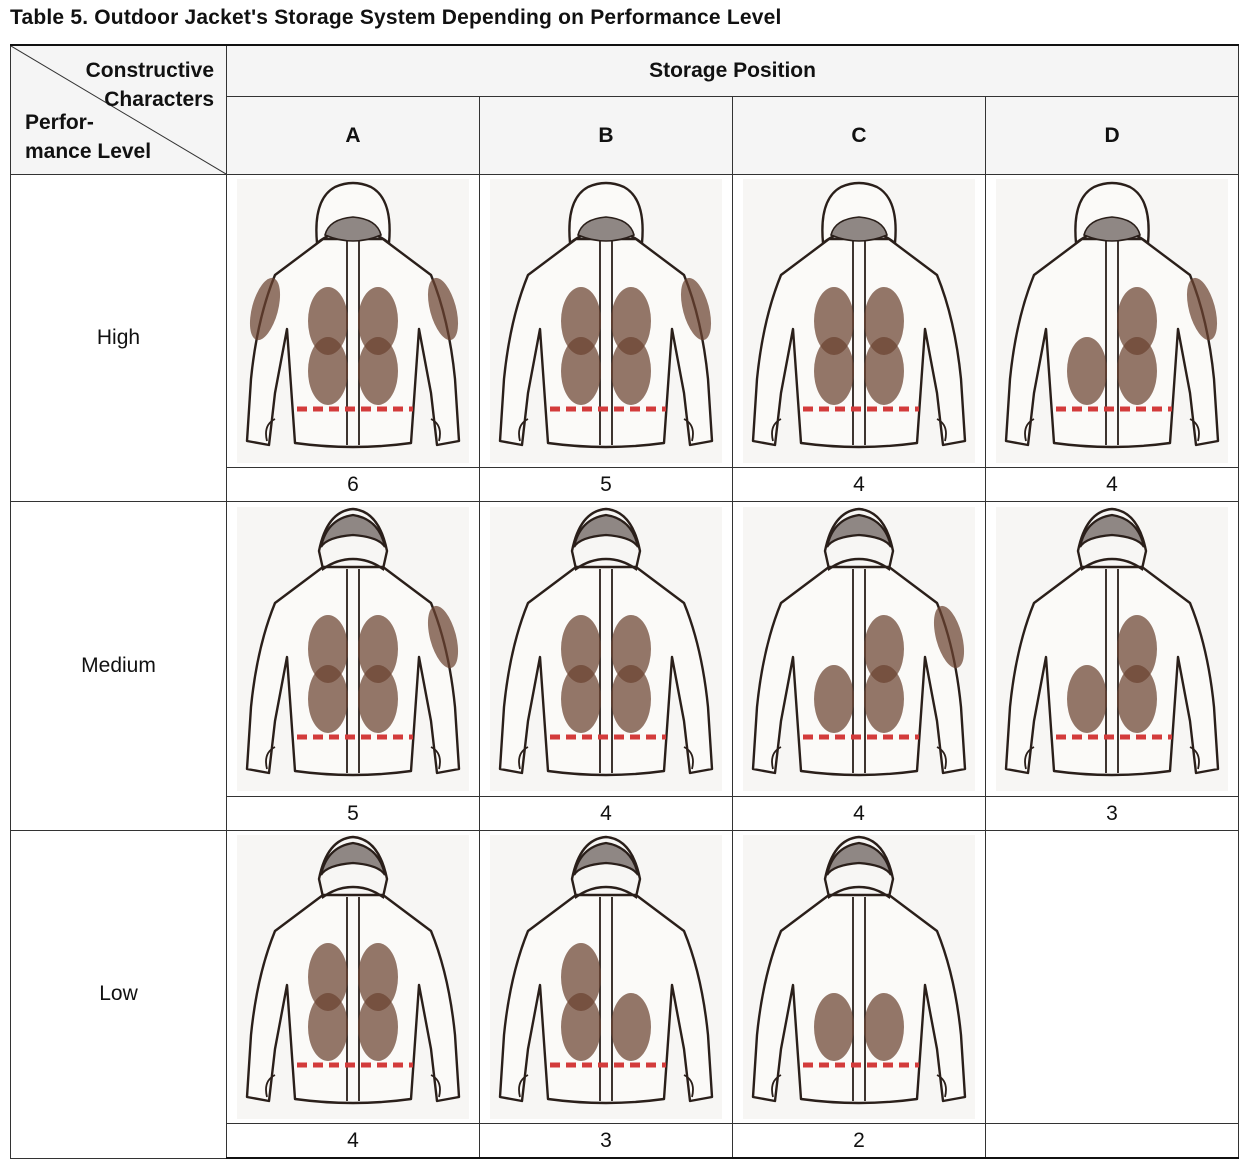 This screenshot has width=1257, height=1160. I want to click on column-header-c: C, so click(859, 135).